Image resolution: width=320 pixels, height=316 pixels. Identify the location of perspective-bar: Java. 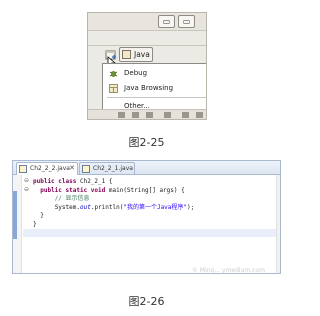
(147, 55).